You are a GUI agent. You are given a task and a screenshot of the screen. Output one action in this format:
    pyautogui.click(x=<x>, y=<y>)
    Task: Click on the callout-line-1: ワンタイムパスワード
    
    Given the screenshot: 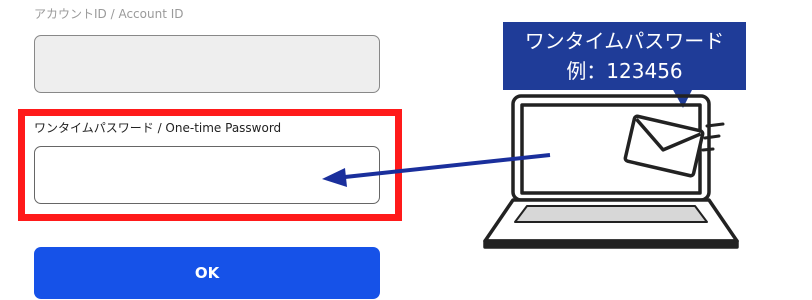 What is the action you would take?
    pyautogui.click(x=624, y=41)
    